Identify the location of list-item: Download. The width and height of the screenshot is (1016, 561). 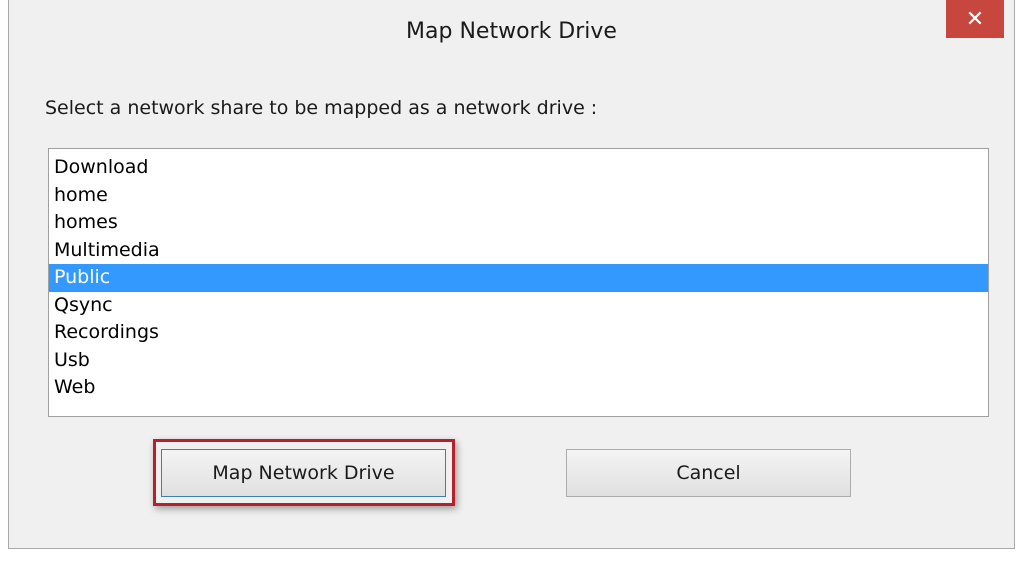
(518, 168).